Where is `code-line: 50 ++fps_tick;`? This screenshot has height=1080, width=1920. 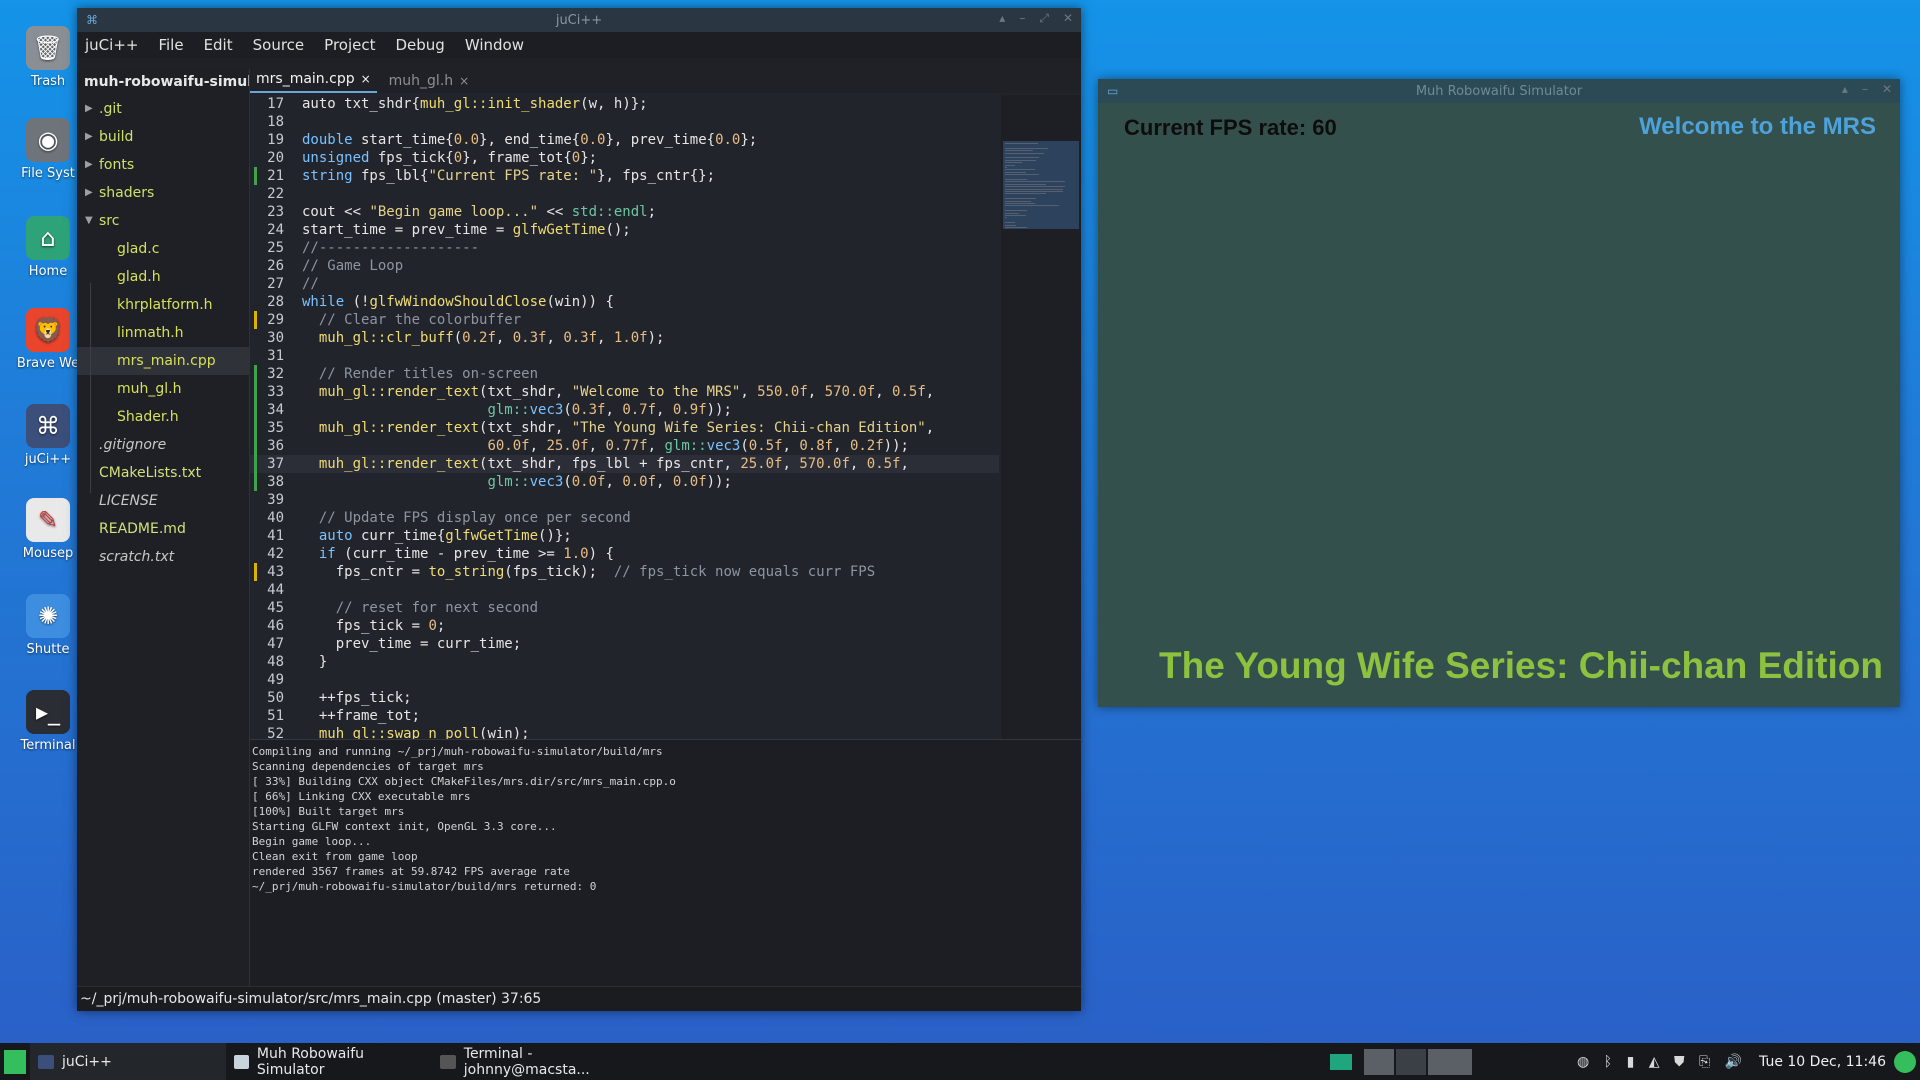 code-line: 50 ++fps_tick; is located at coordinates (624, 698).